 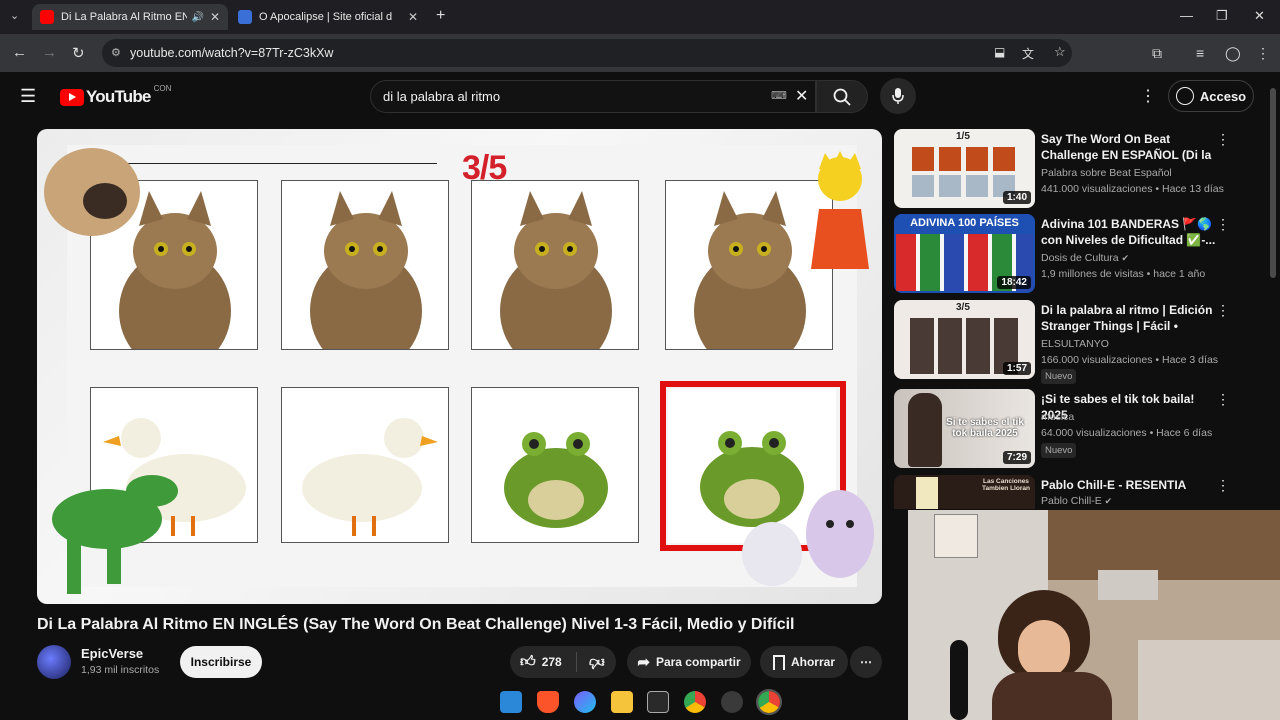 I want to click on dislike-icon: 👍︎, so click(x=597, y=662).